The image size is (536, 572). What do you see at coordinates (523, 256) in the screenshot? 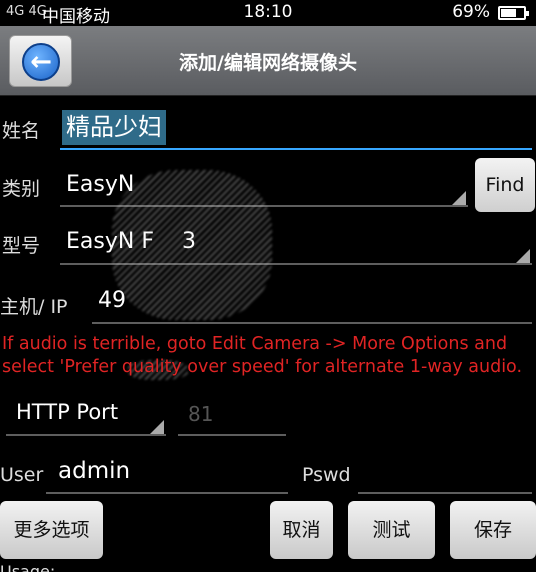
I see `model-dropdown-icon` at bounding box center [523, 256].